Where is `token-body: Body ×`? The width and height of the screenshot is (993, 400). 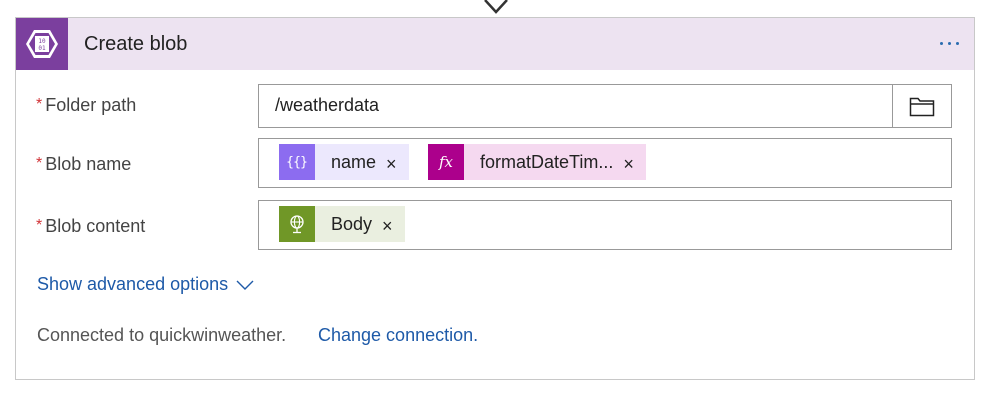
token-body: Body × is located at coordinates (342, 224).